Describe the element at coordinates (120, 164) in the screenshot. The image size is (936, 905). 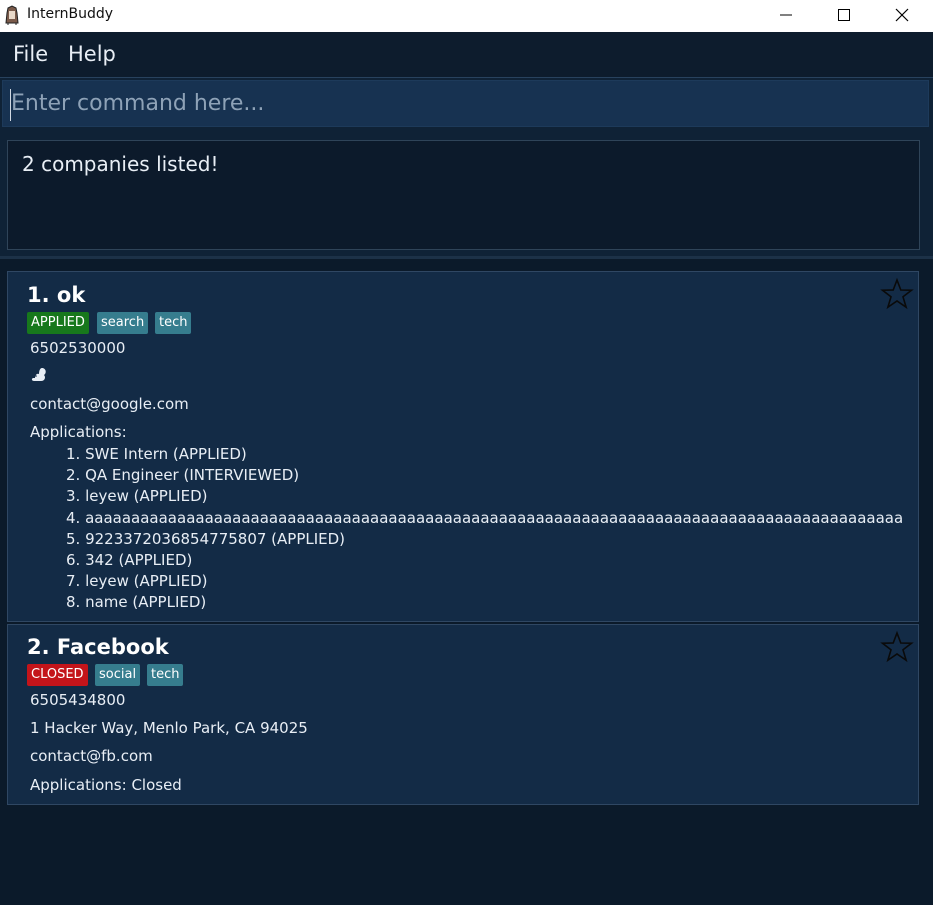
I see `result-message: 2 companies listed!` at that location.